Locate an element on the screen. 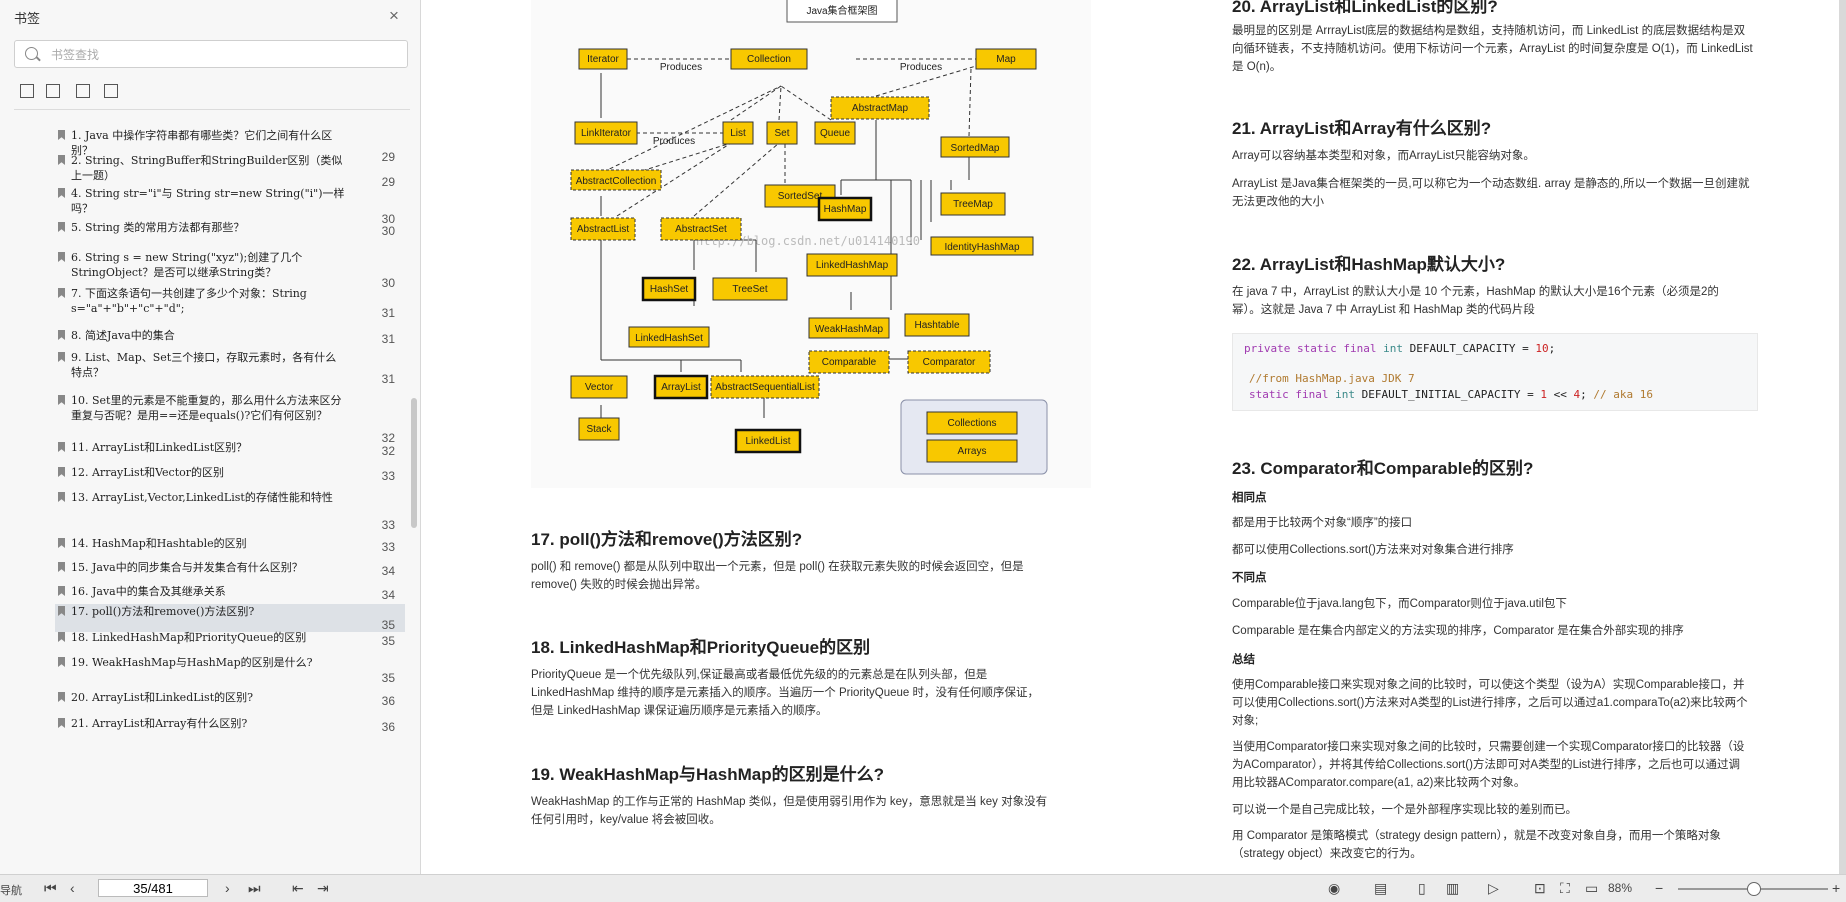  bookmark-search-input is located at coordinates (226, 55).